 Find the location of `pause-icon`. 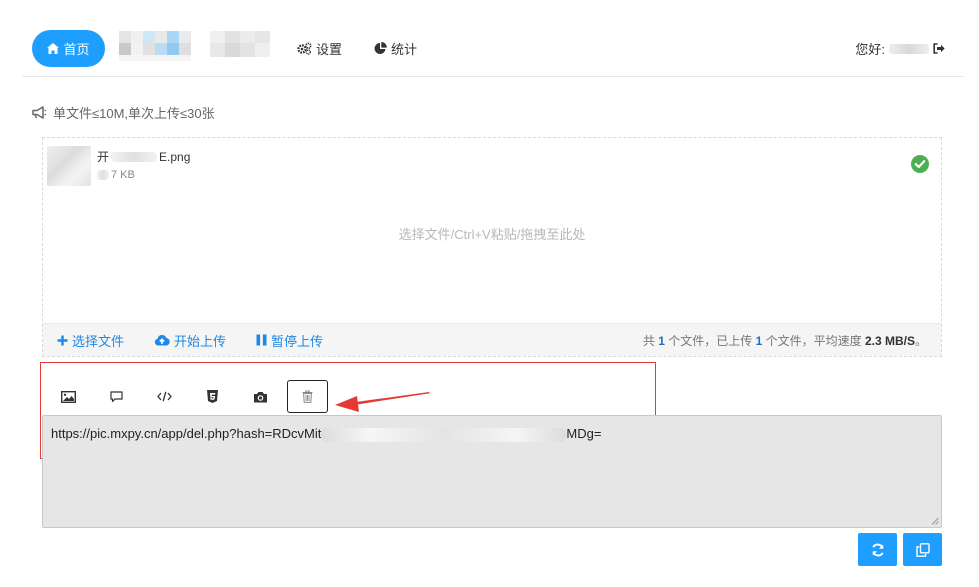

pause-icon is located at coordinates (261, 340).